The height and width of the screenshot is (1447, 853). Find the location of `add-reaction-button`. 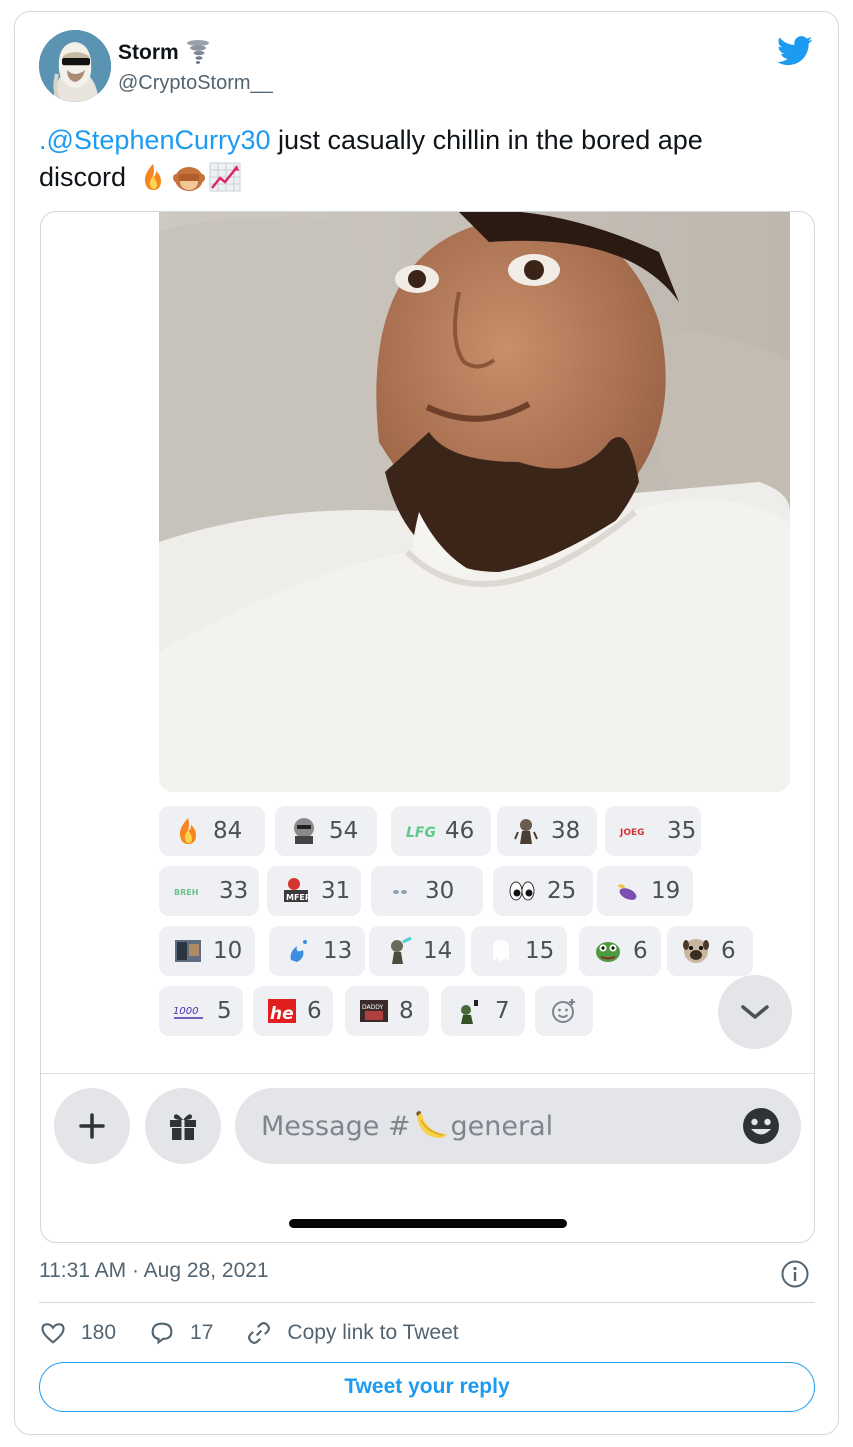

add-reaction-button is located at coordinates (564, 1011).